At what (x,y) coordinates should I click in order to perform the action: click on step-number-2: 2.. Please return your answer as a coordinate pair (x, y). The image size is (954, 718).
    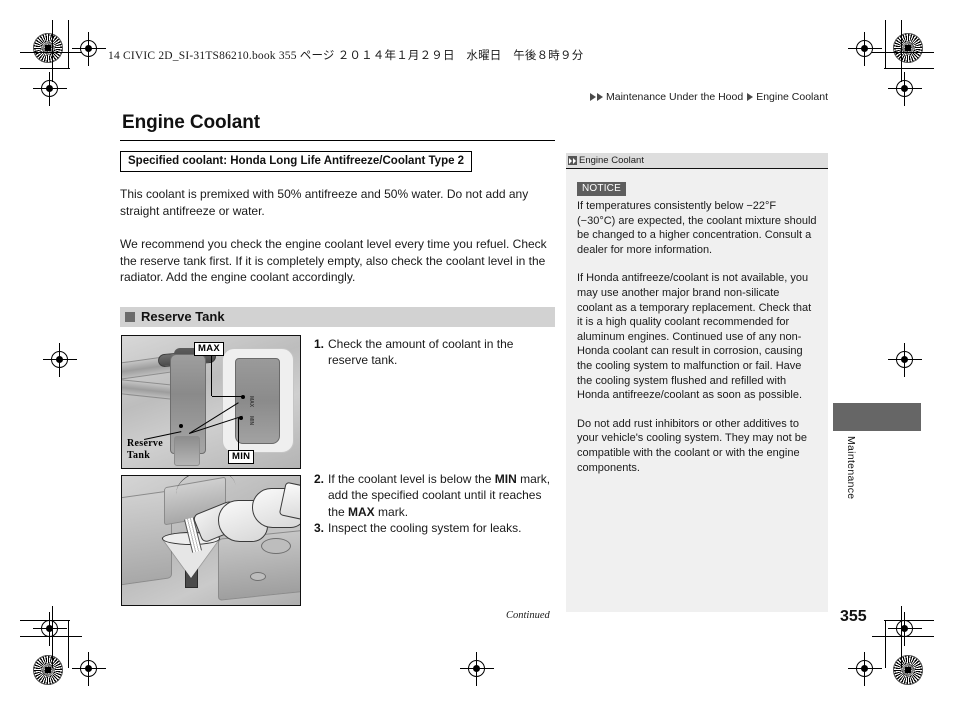
    Looking at the image, I should click on (319, 478).